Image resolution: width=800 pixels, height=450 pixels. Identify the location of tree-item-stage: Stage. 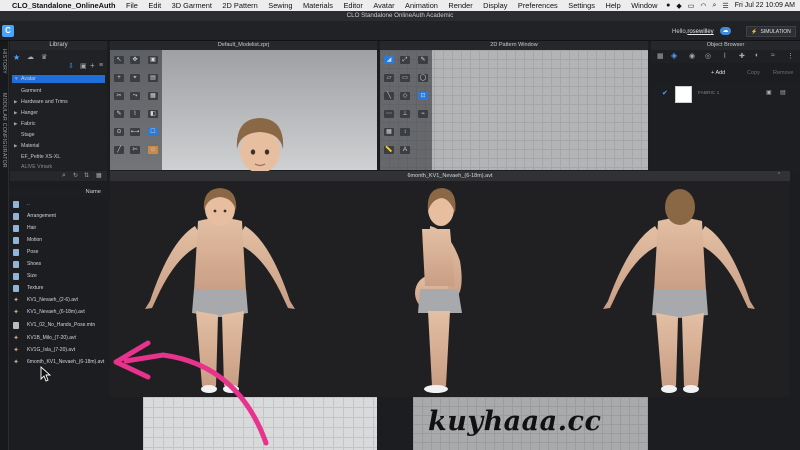
(24, 135).